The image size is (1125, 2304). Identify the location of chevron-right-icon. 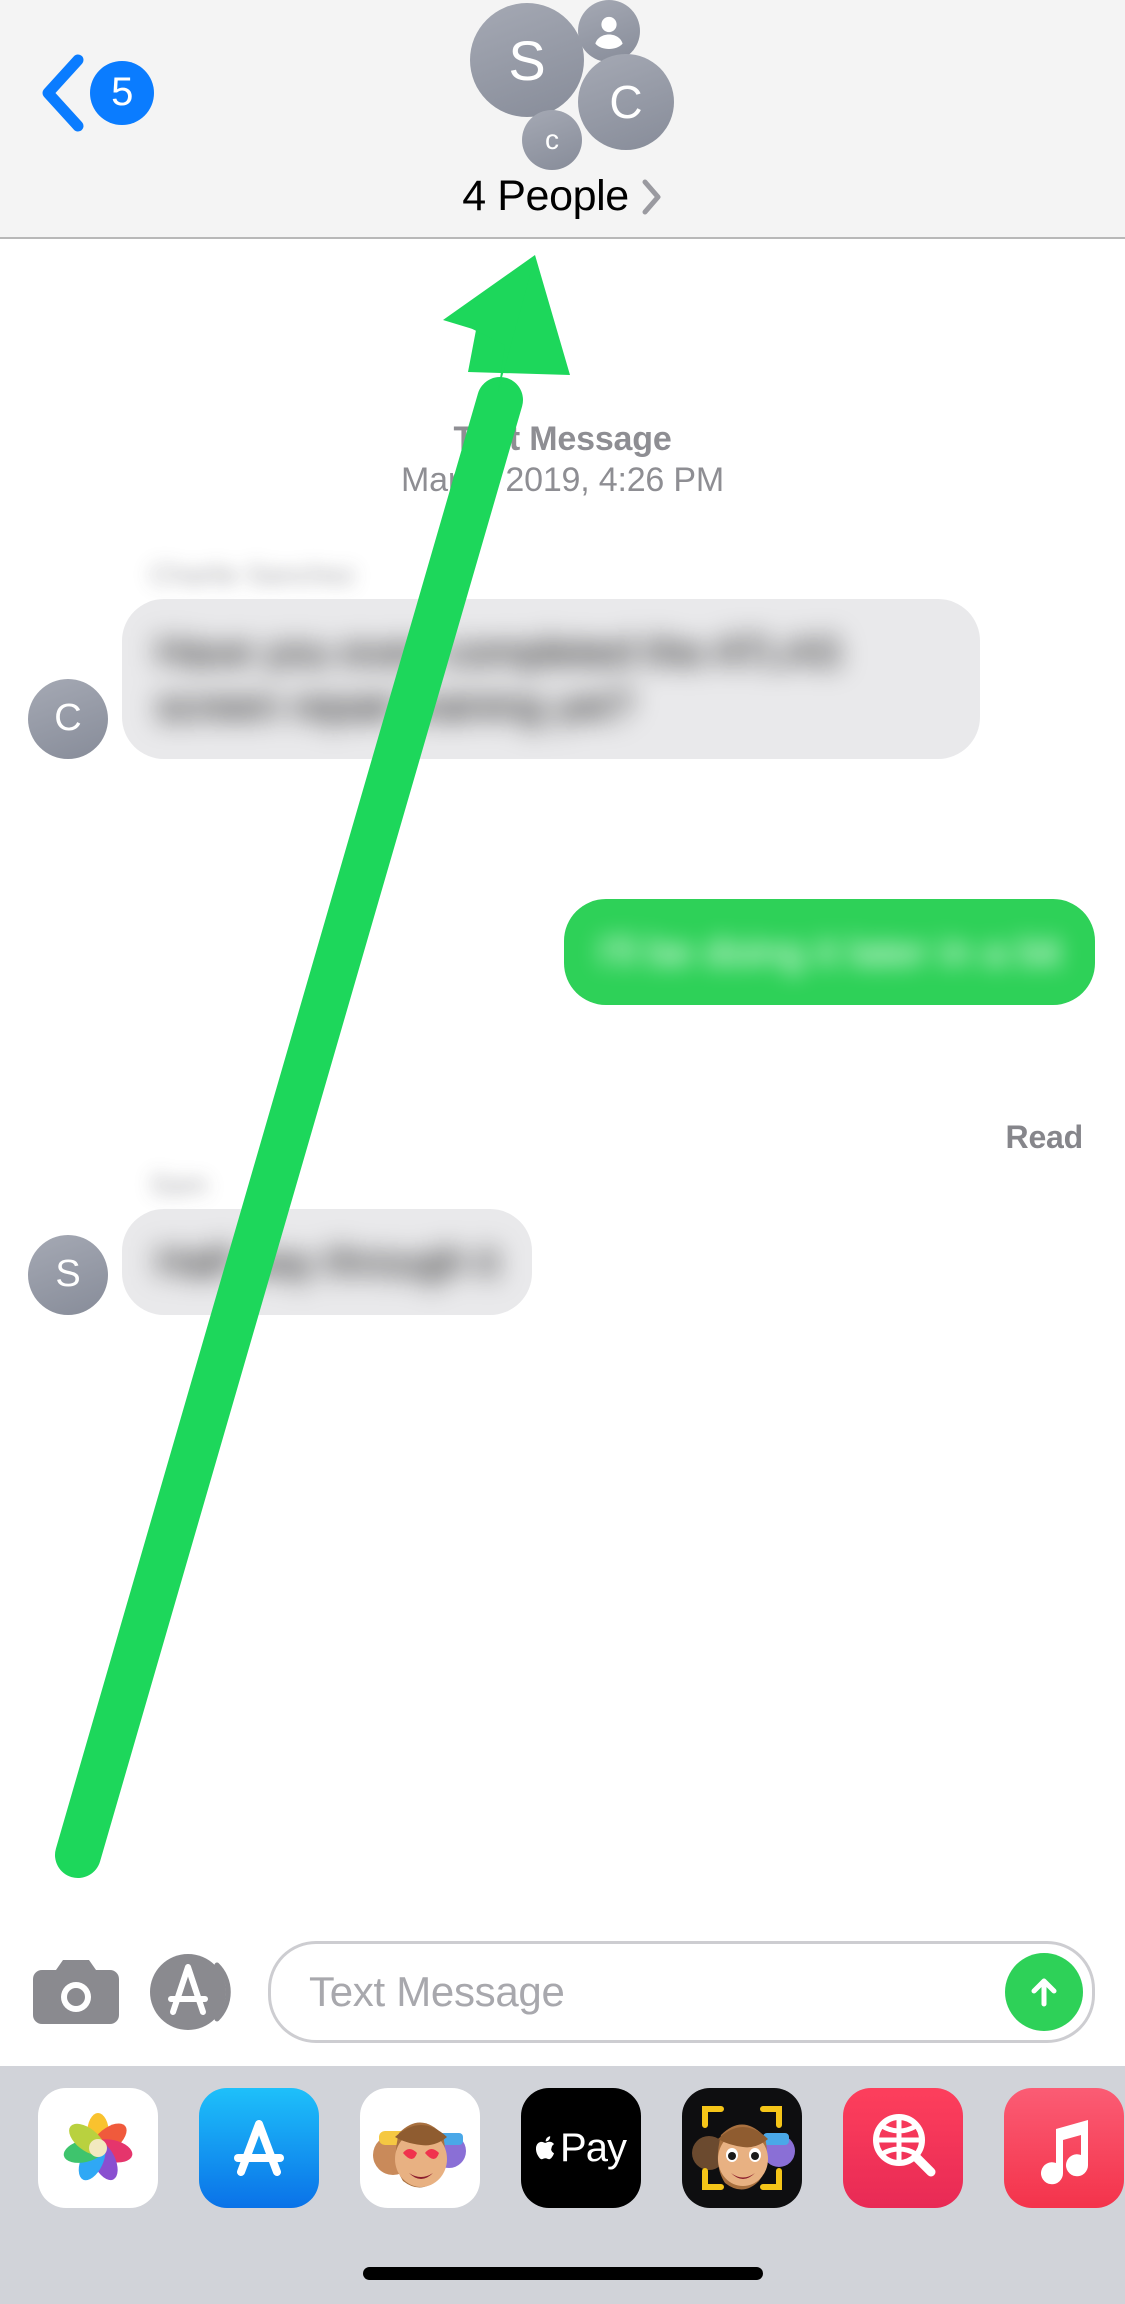
(651, 196).